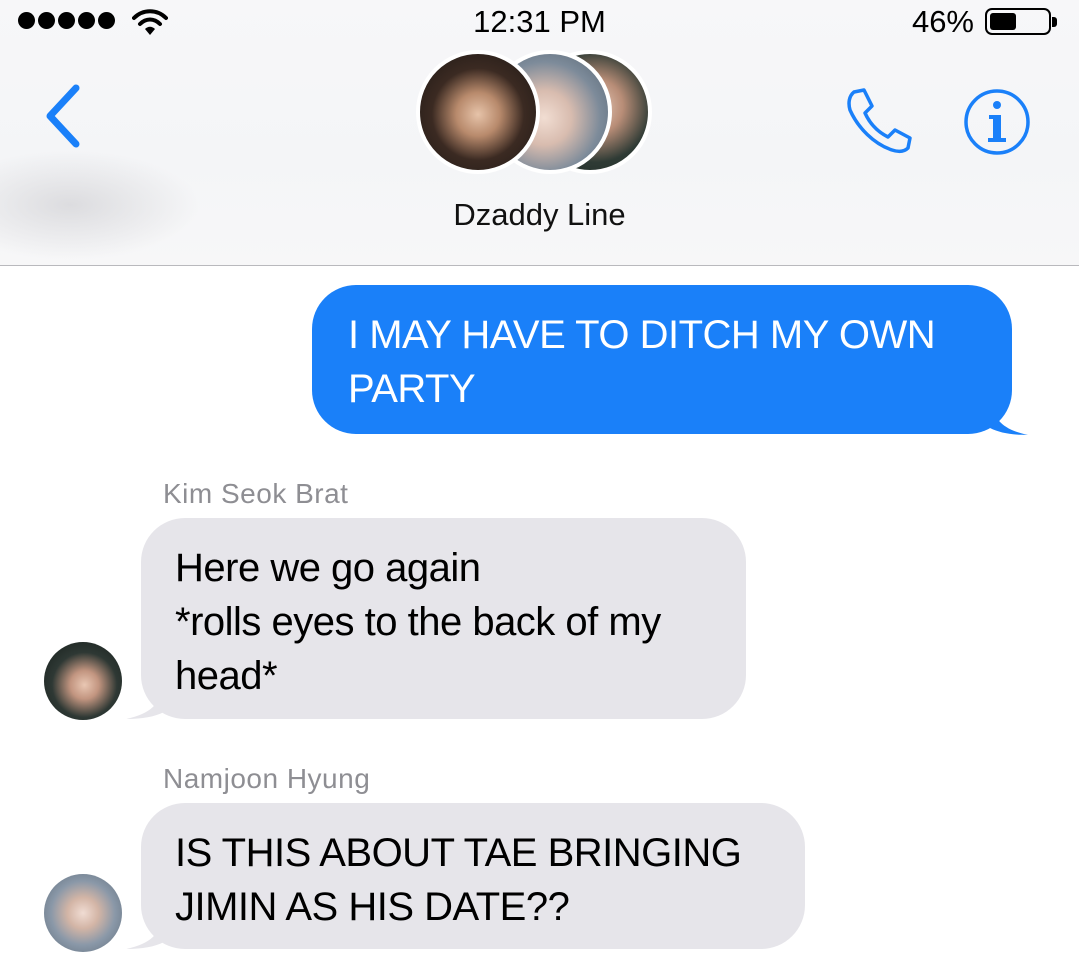  I want to click on sender-name: Namjoon Hyung, so click(267, 778).